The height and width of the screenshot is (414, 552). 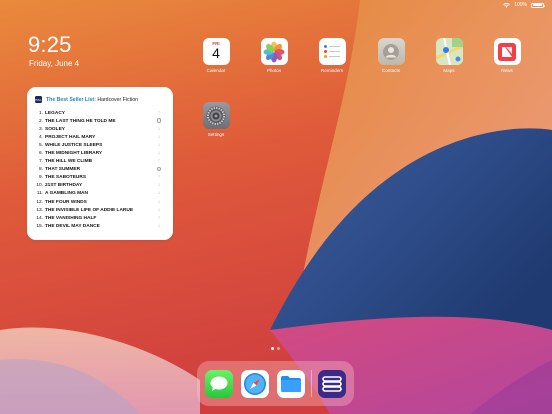 What do you see at coordinates (99, 137) in the screenshot?
I see `list-item: 4. PROJECT HAIL MARY ↓` at bounding box center [99, 137].